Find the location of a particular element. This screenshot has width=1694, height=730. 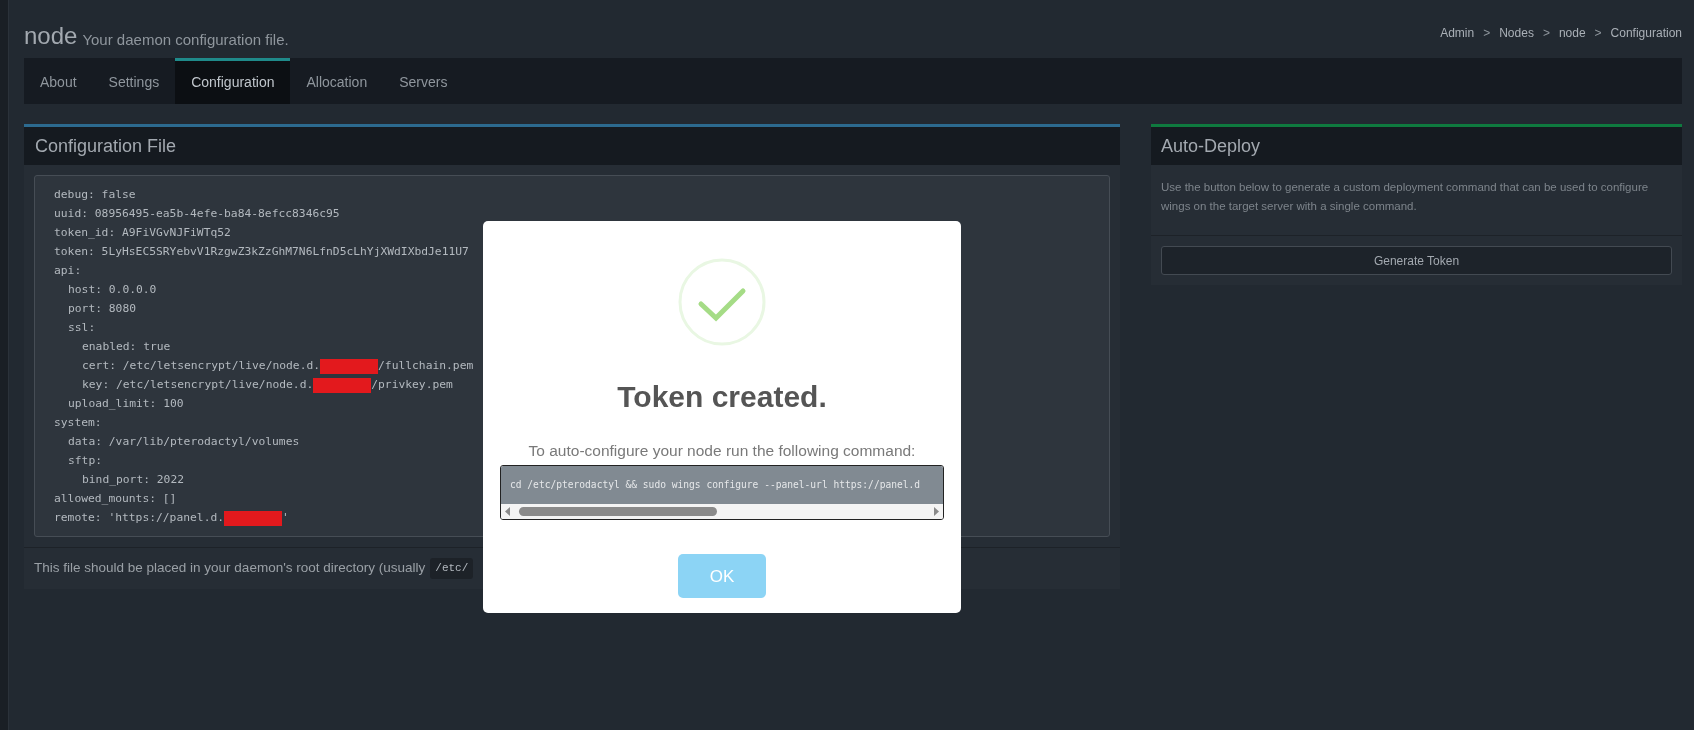

page-title: node is located at coordinates (51, 36).